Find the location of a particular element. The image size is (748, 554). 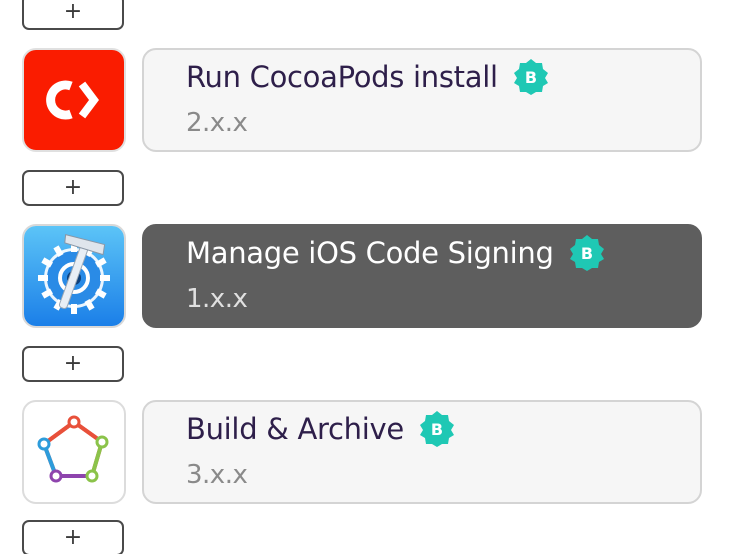

cocoapods-icon is located at coordinates (74, 100).